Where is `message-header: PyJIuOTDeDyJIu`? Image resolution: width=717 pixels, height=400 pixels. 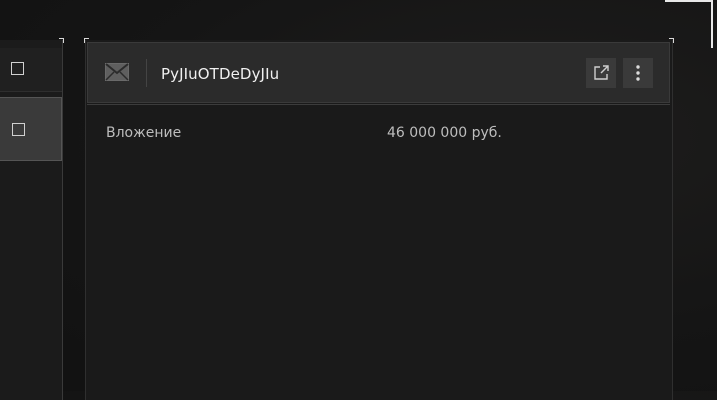
message-header: PyJIuOTDeDyJIu is located at coordinates (378, 72).